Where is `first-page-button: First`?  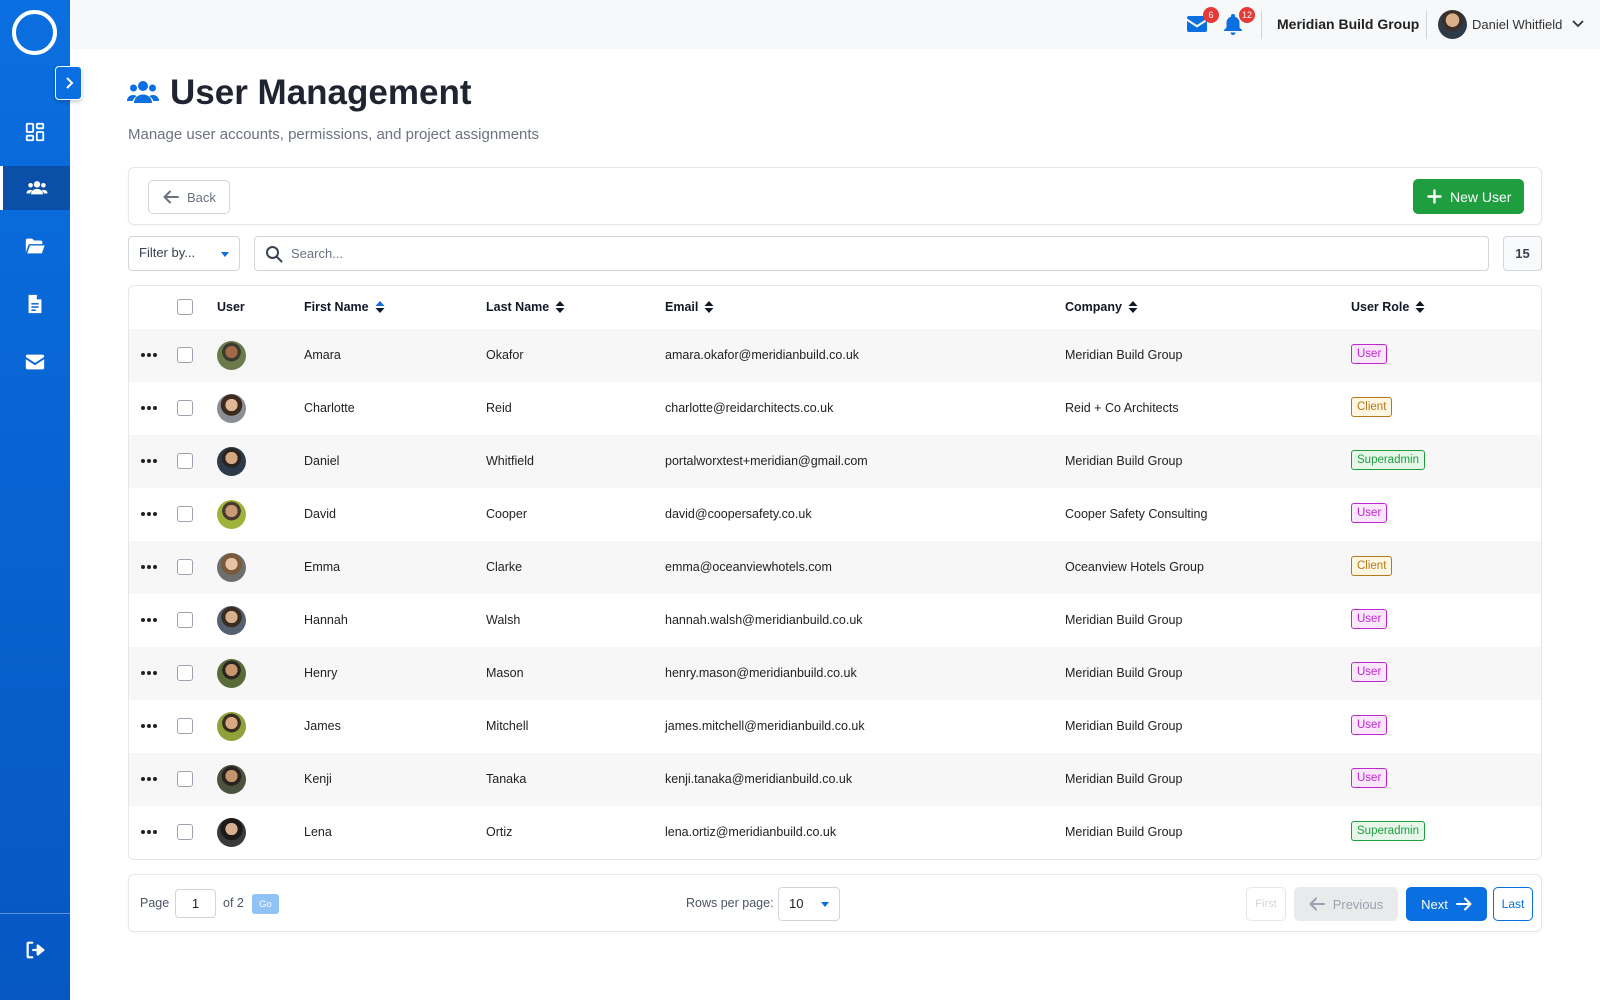 first-page-button: First is located at coordinates (1266, 904).